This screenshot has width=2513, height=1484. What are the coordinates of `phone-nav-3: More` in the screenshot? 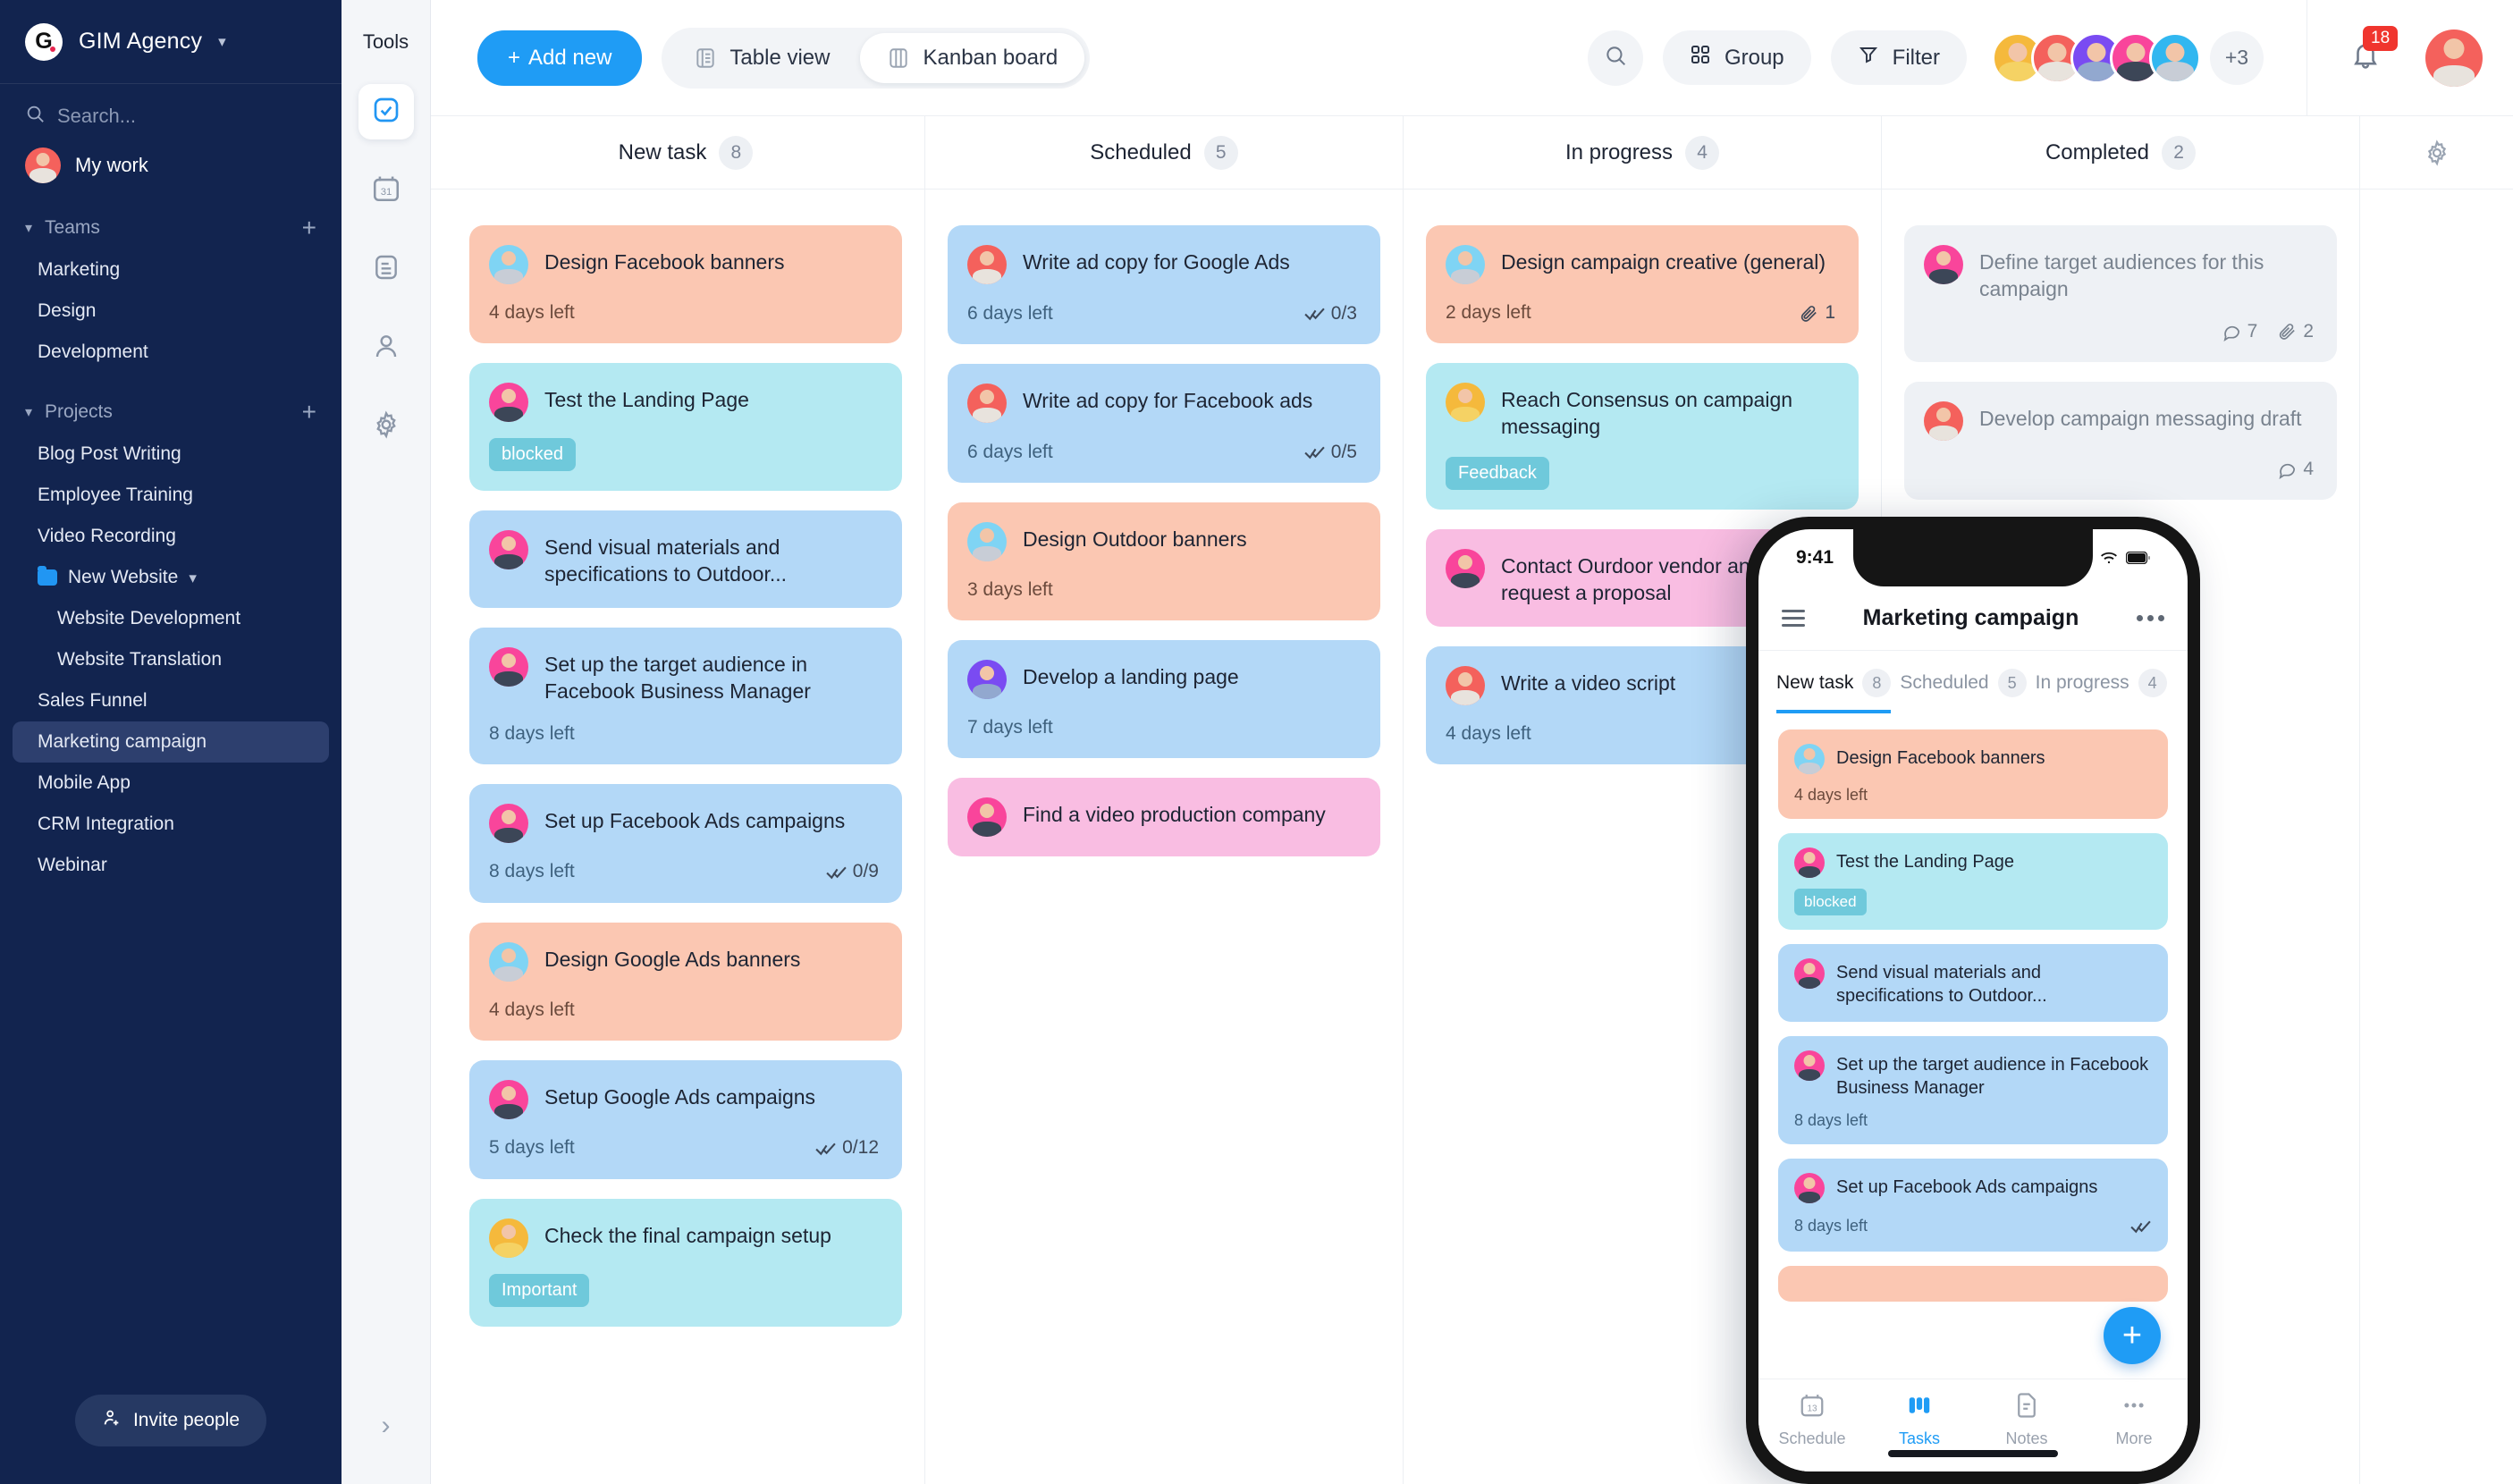 It's located at (2134, 1420).